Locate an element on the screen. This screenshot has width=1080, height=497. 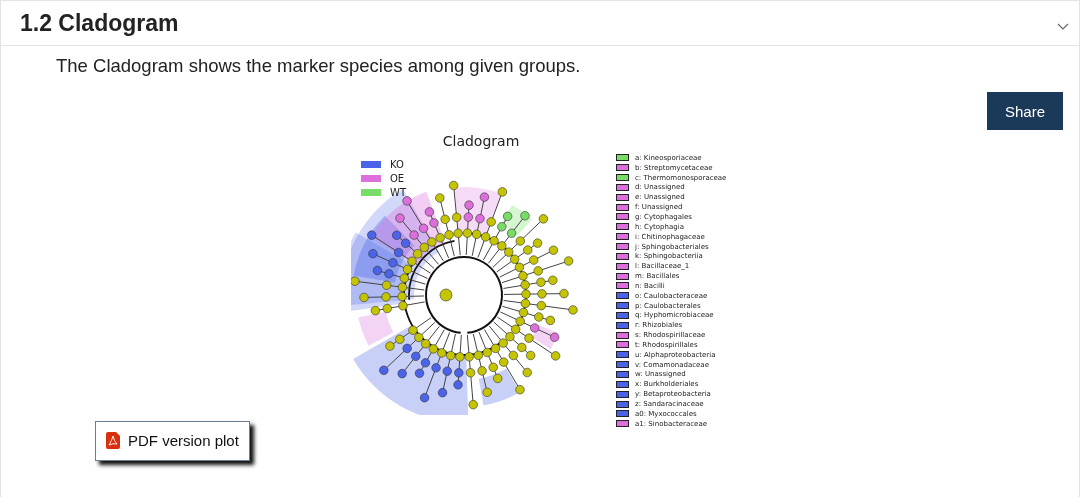
pdf-button: PDF version plot is located at coordinates (172, 440).